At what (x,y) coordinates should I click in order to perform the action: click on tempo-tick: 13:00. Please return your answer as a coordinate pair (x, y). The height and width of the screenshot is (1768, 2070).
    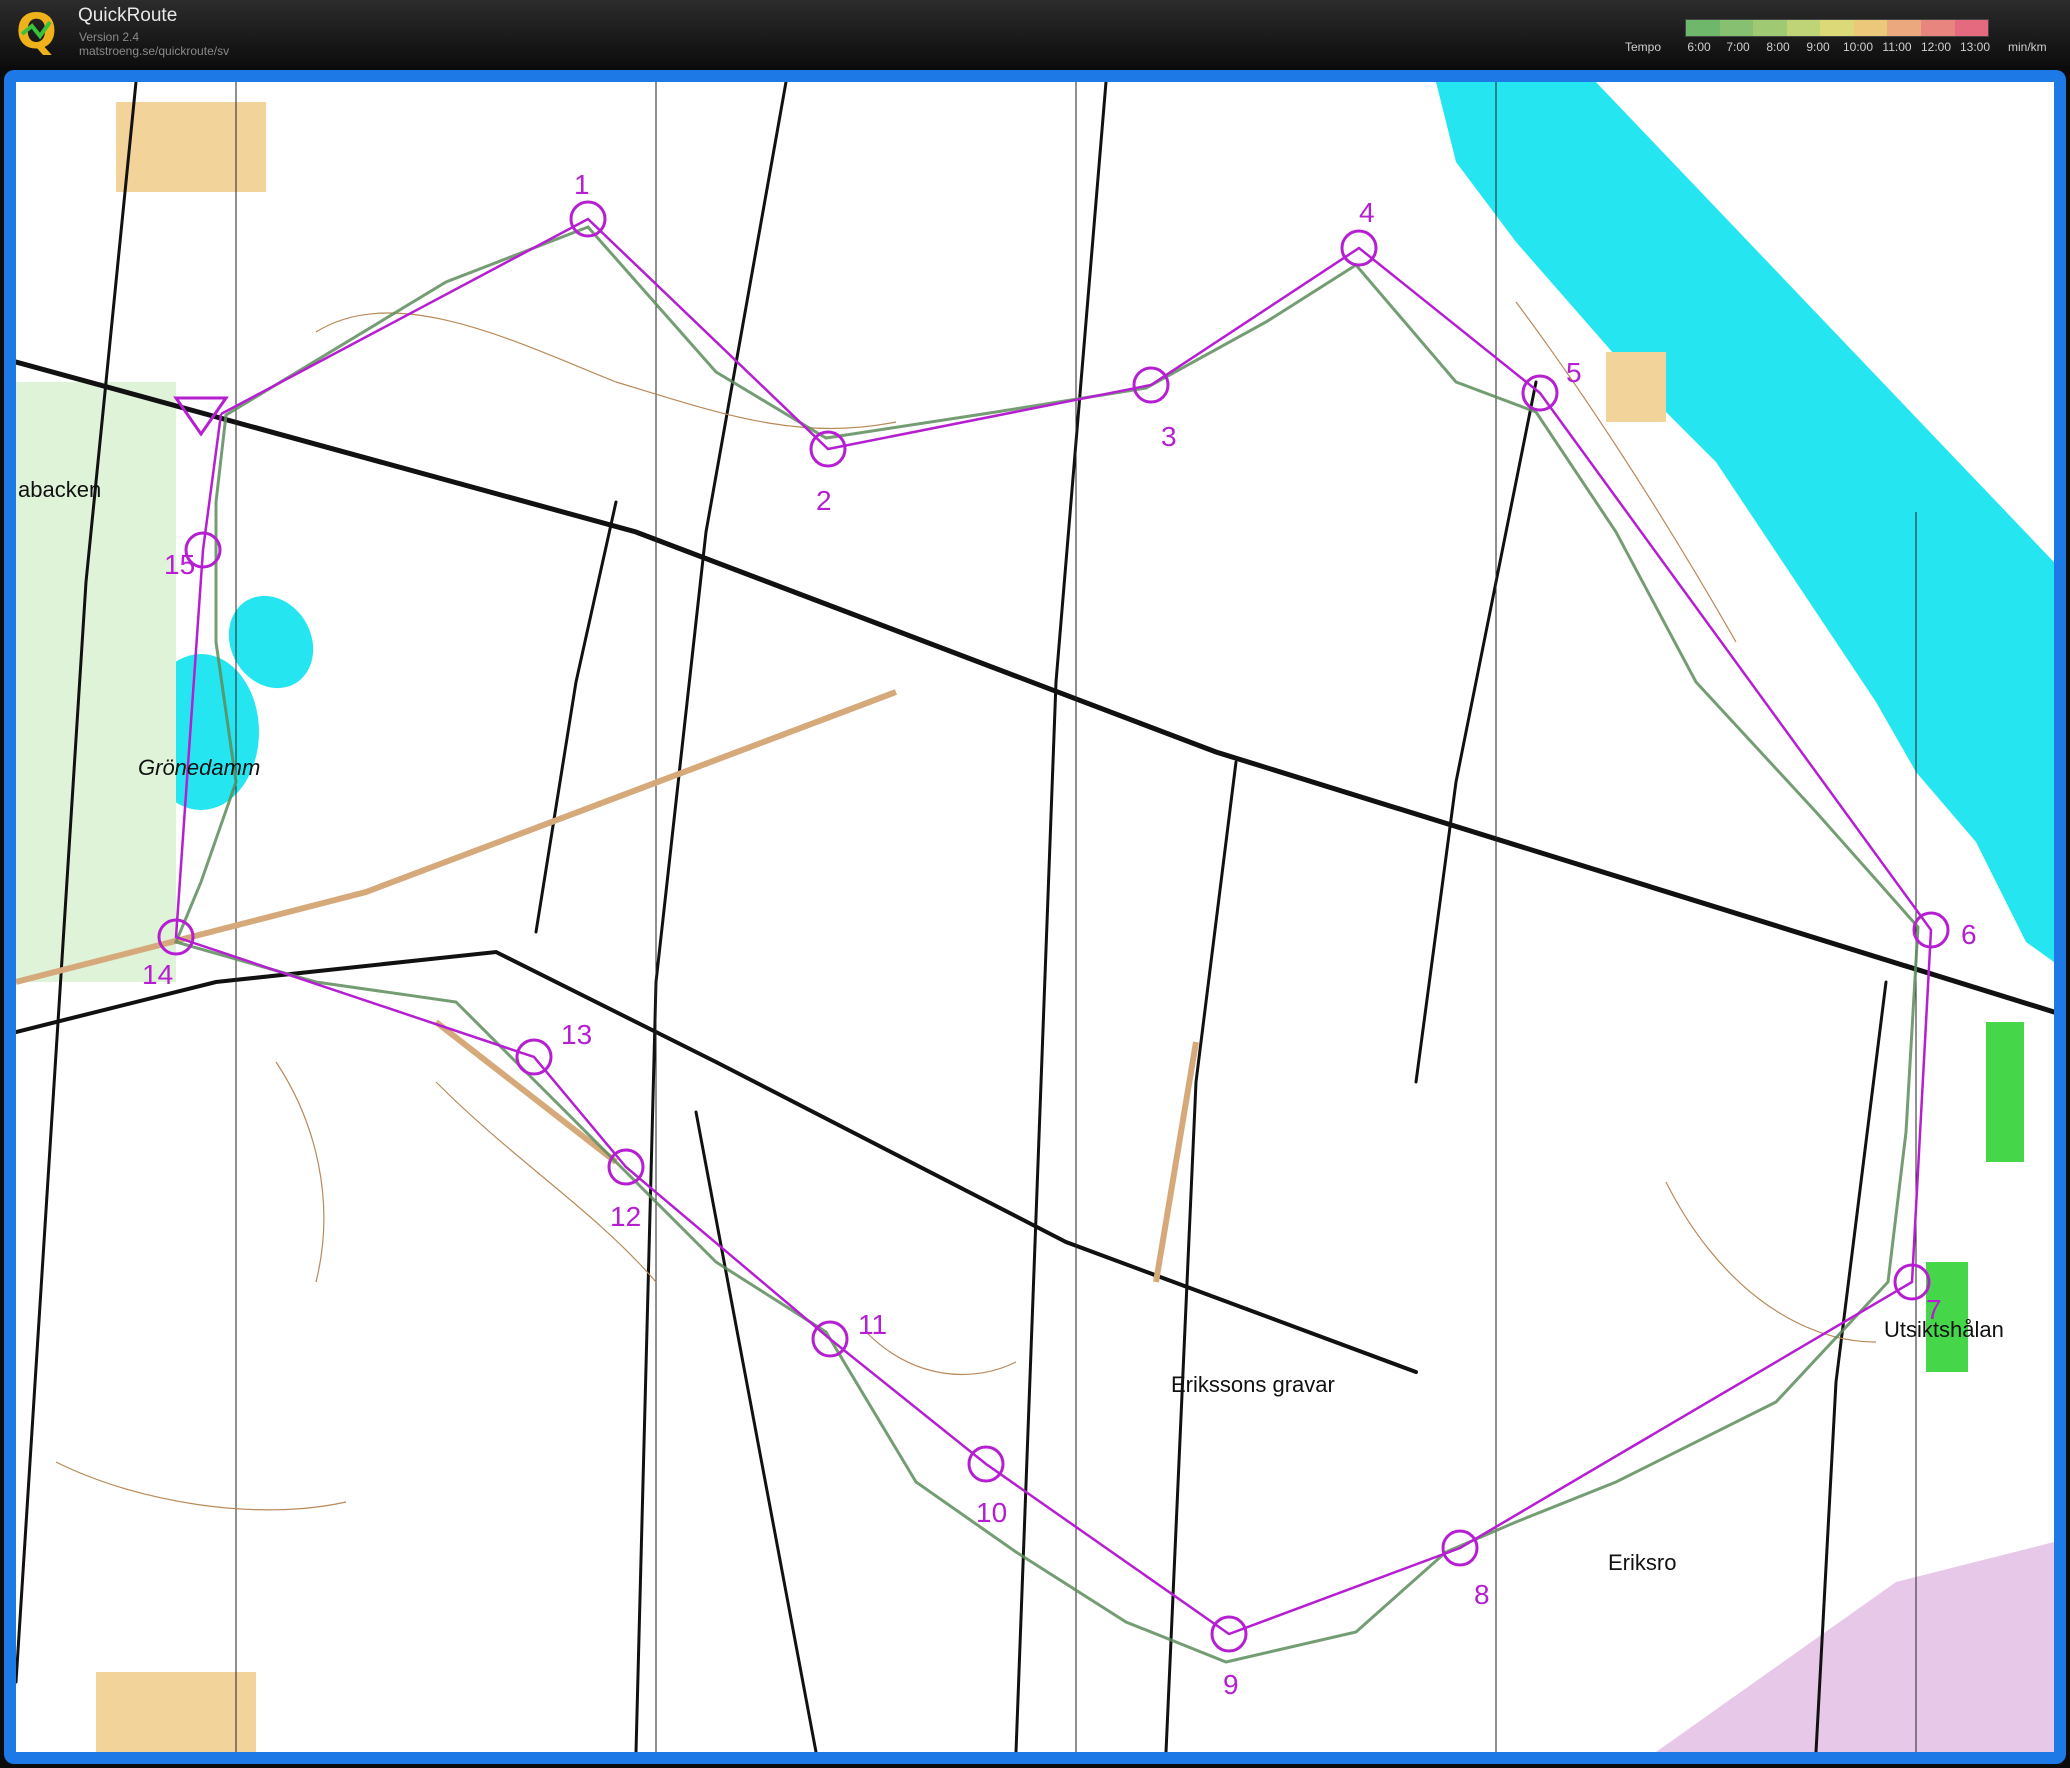
    Looking at the image, I should click on (1975, 47).